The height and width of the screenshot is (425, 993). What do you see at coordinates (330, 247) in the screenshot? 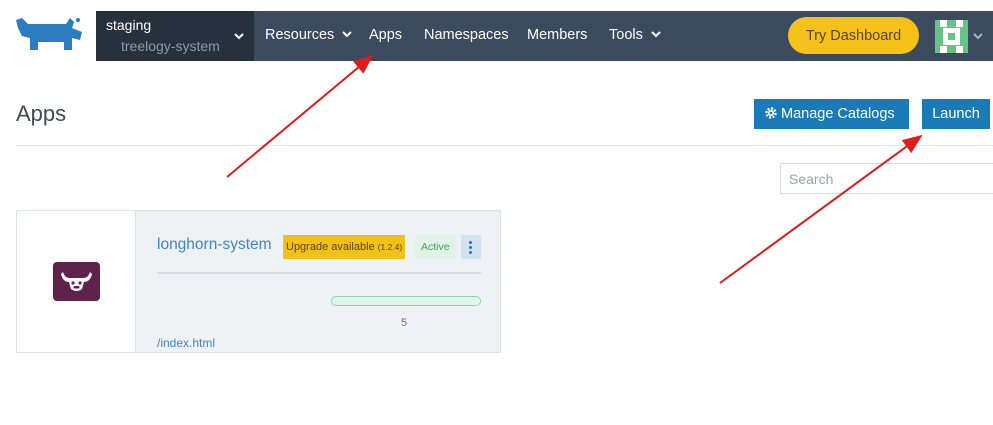
I see `upgrade-label: Upgrade available` at bounding box center [330, 247].